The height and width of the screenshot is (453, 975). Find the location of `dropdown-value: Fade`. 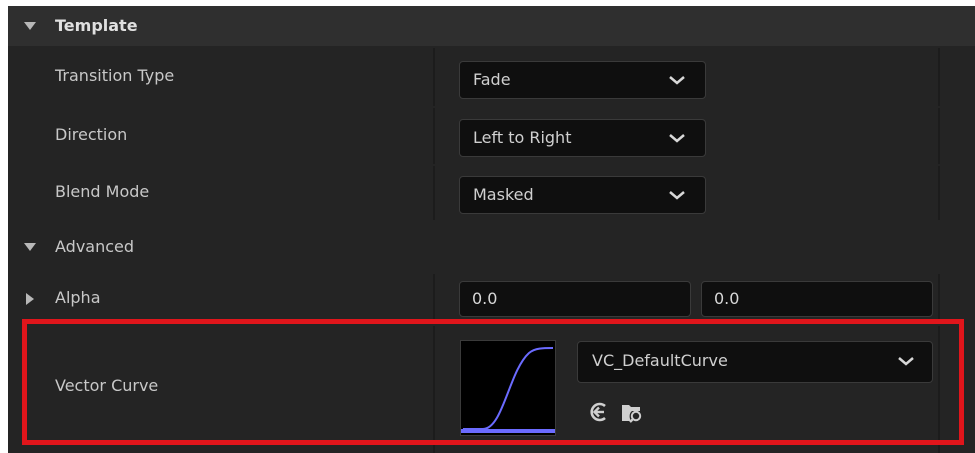

dropdown-value: Fade is located at coordinates (492, 79).